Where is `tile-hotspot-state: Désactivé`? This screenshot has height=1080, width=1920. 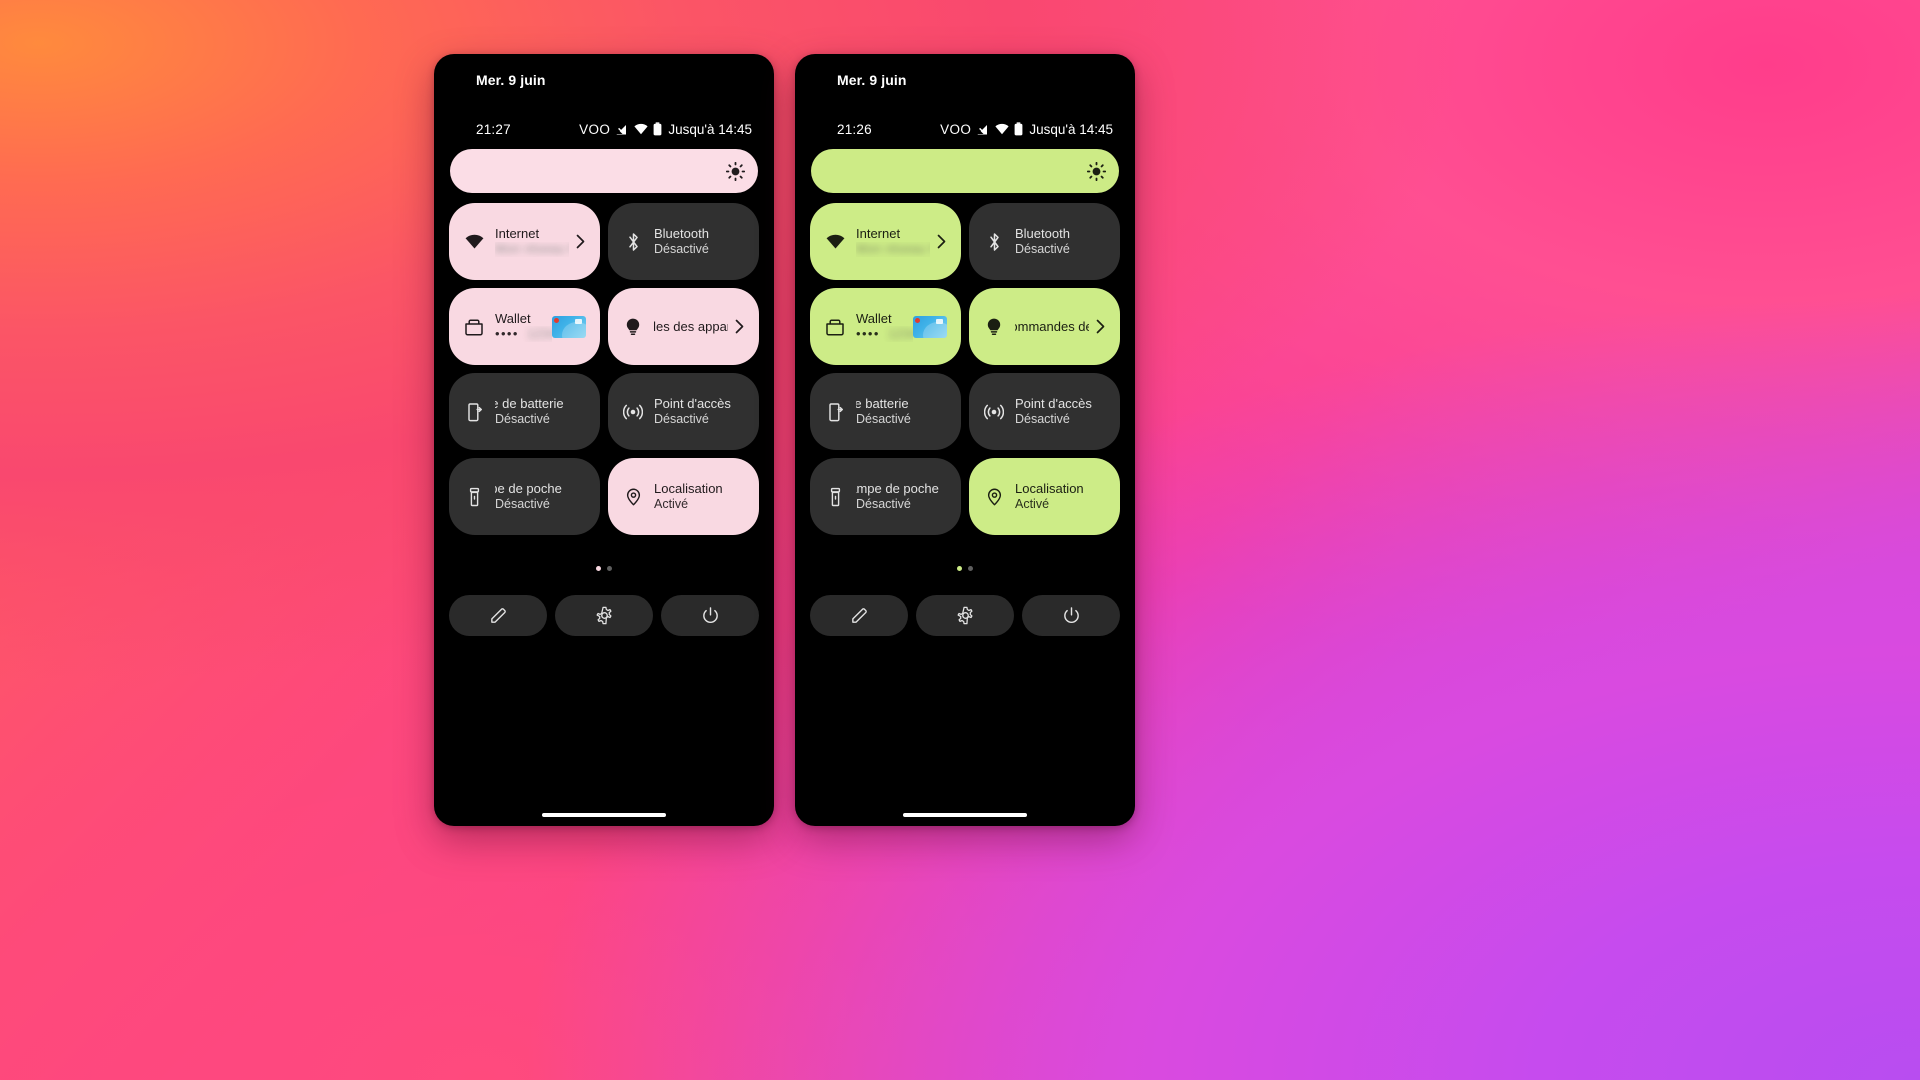 tile-hotspot-state: Désactivé is located at coordinates (681, 418).